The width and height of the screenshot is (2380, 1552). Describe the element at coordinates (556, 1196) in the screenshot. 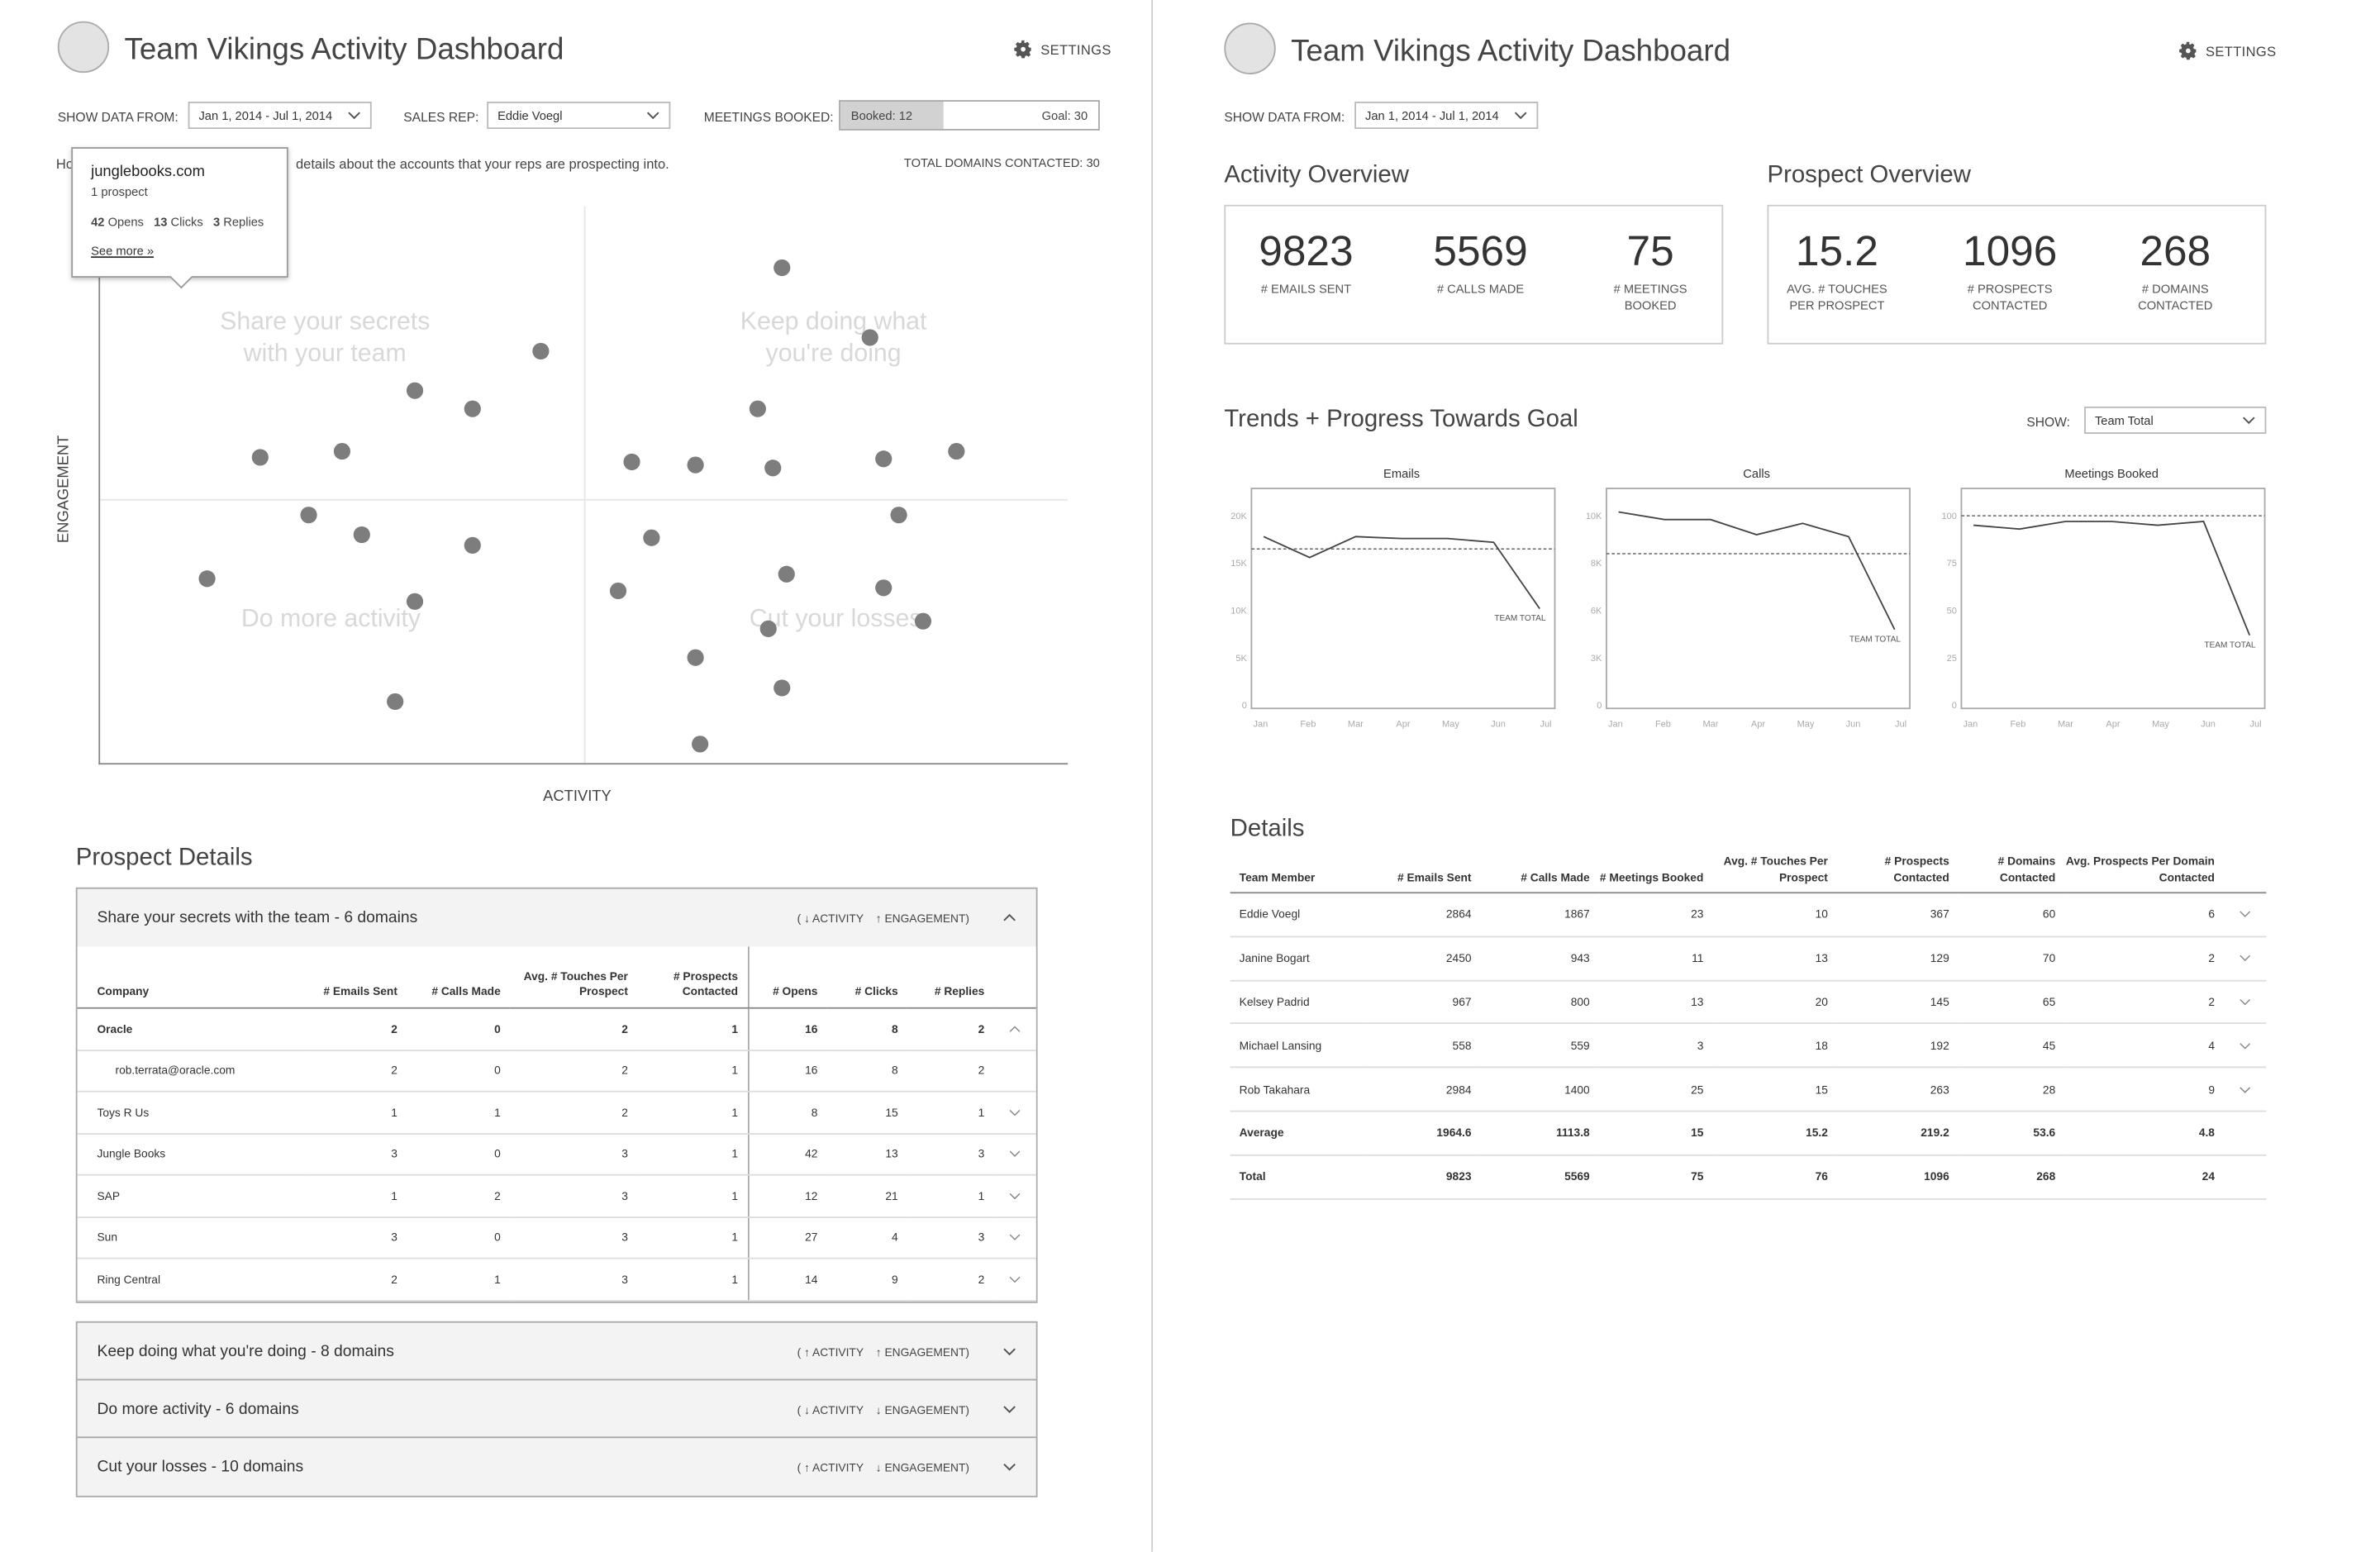

I see `table-row: SAP 1 2 3 1 12 21 1` at that location.